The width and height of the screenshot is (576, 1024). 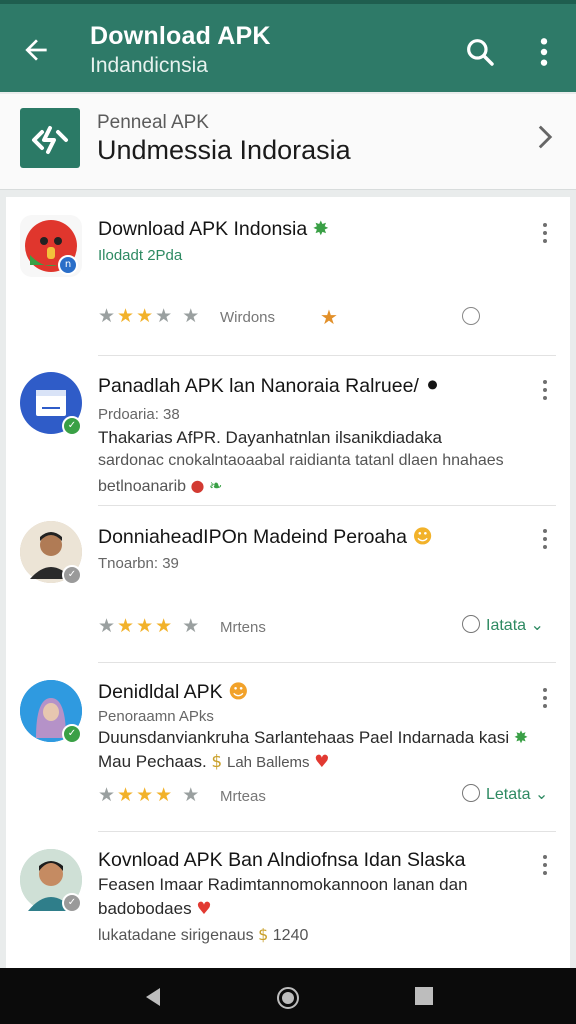 I want to click on rating-label: Mrteas, so click(x=243, y=796).